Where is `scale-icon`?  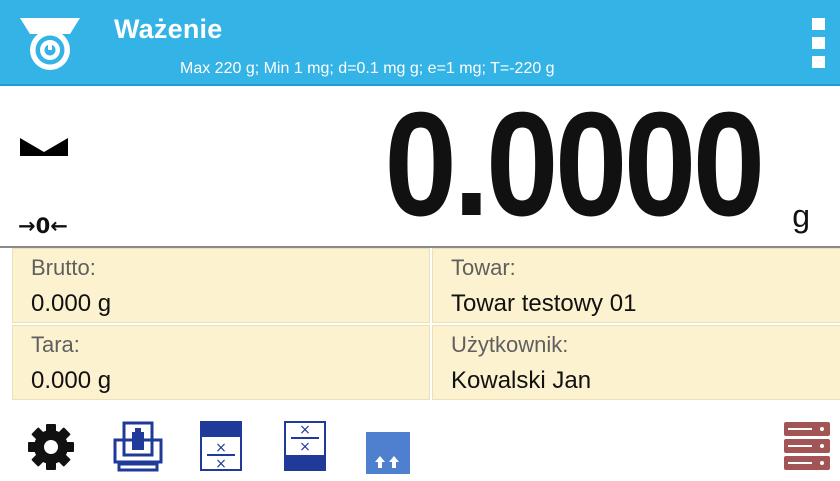 scale-icon is located at coordinates (50, 43).